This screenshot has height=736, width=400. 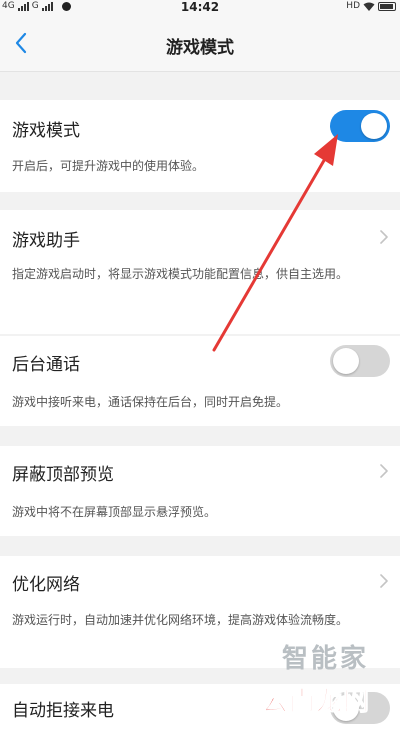 I want to click on setting-description: 游戏中将不在屏幕顶部显示悬浮预览。, so click(x=114, y=512).